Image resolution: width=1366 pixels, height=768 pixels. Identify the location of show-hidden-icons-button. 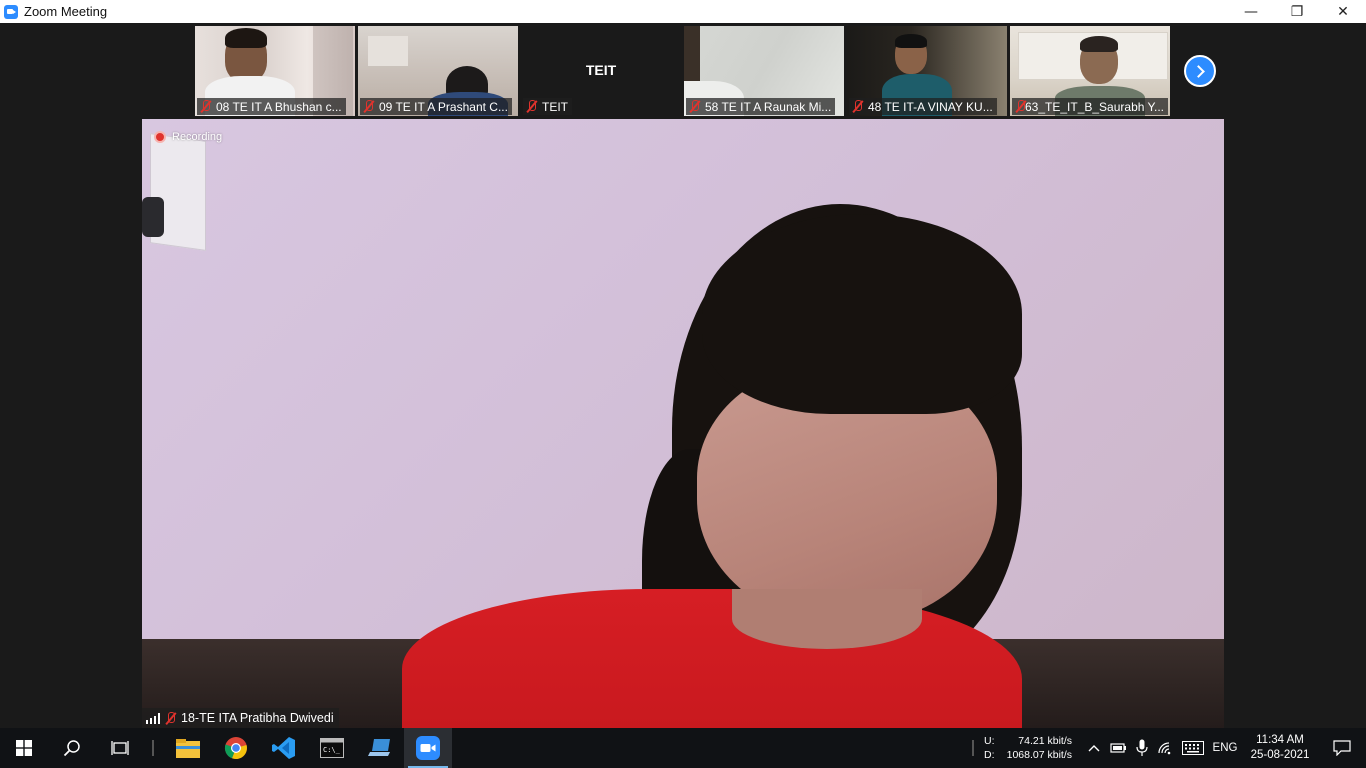
(1094, 748).